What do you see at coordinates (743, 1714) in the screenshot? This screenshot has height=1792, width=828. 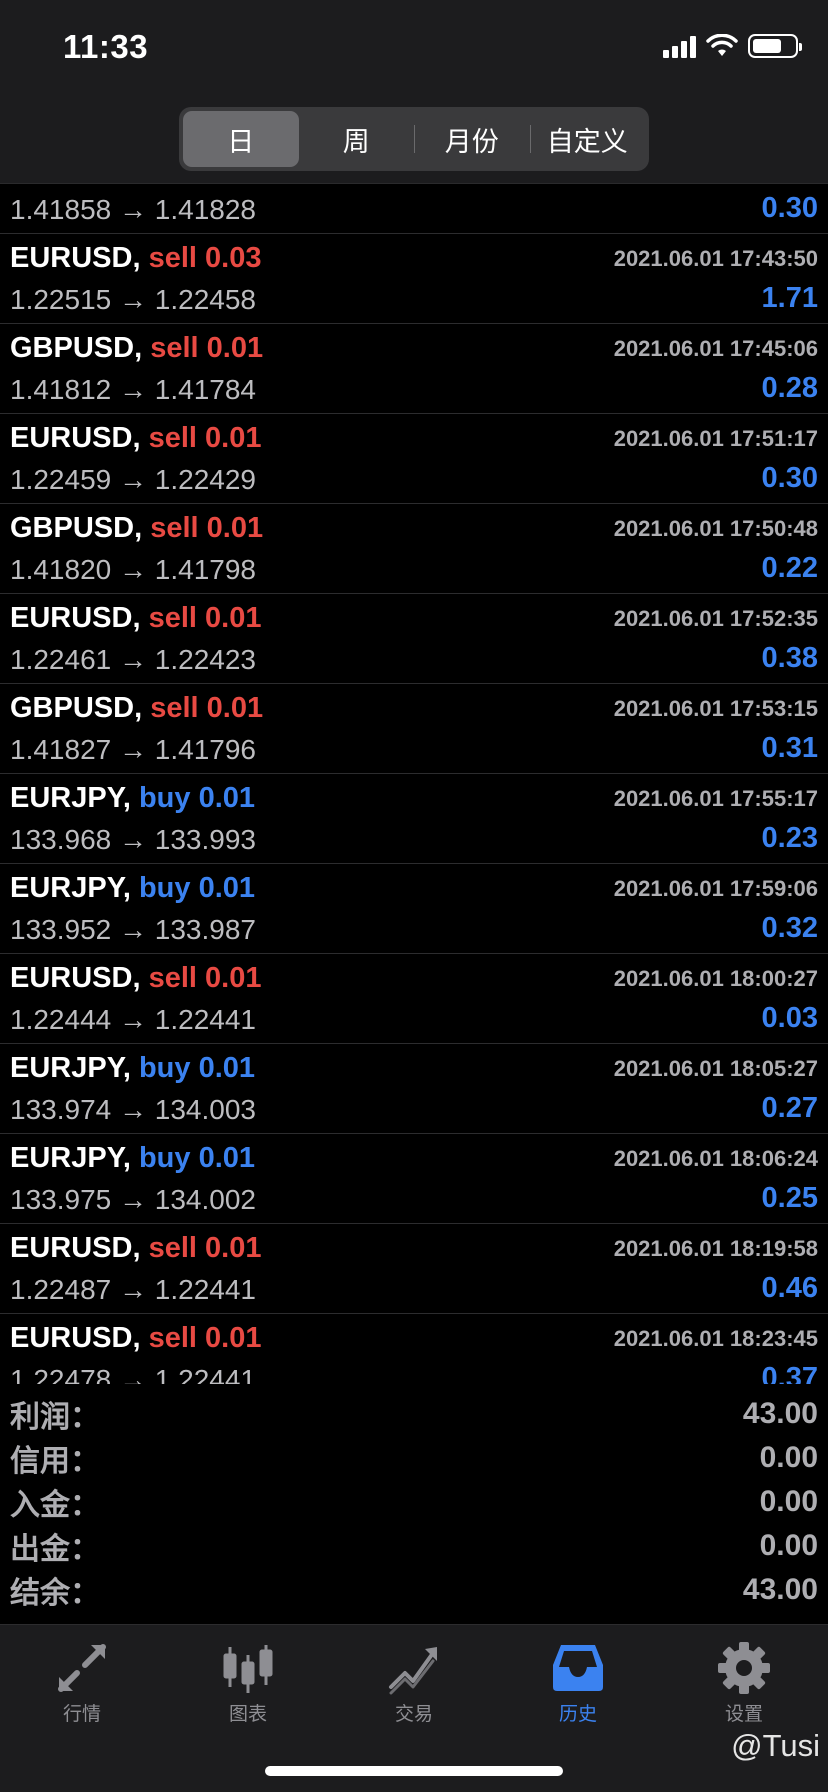 I see `tab-label: 设置` at bounding box center [743, 1714].